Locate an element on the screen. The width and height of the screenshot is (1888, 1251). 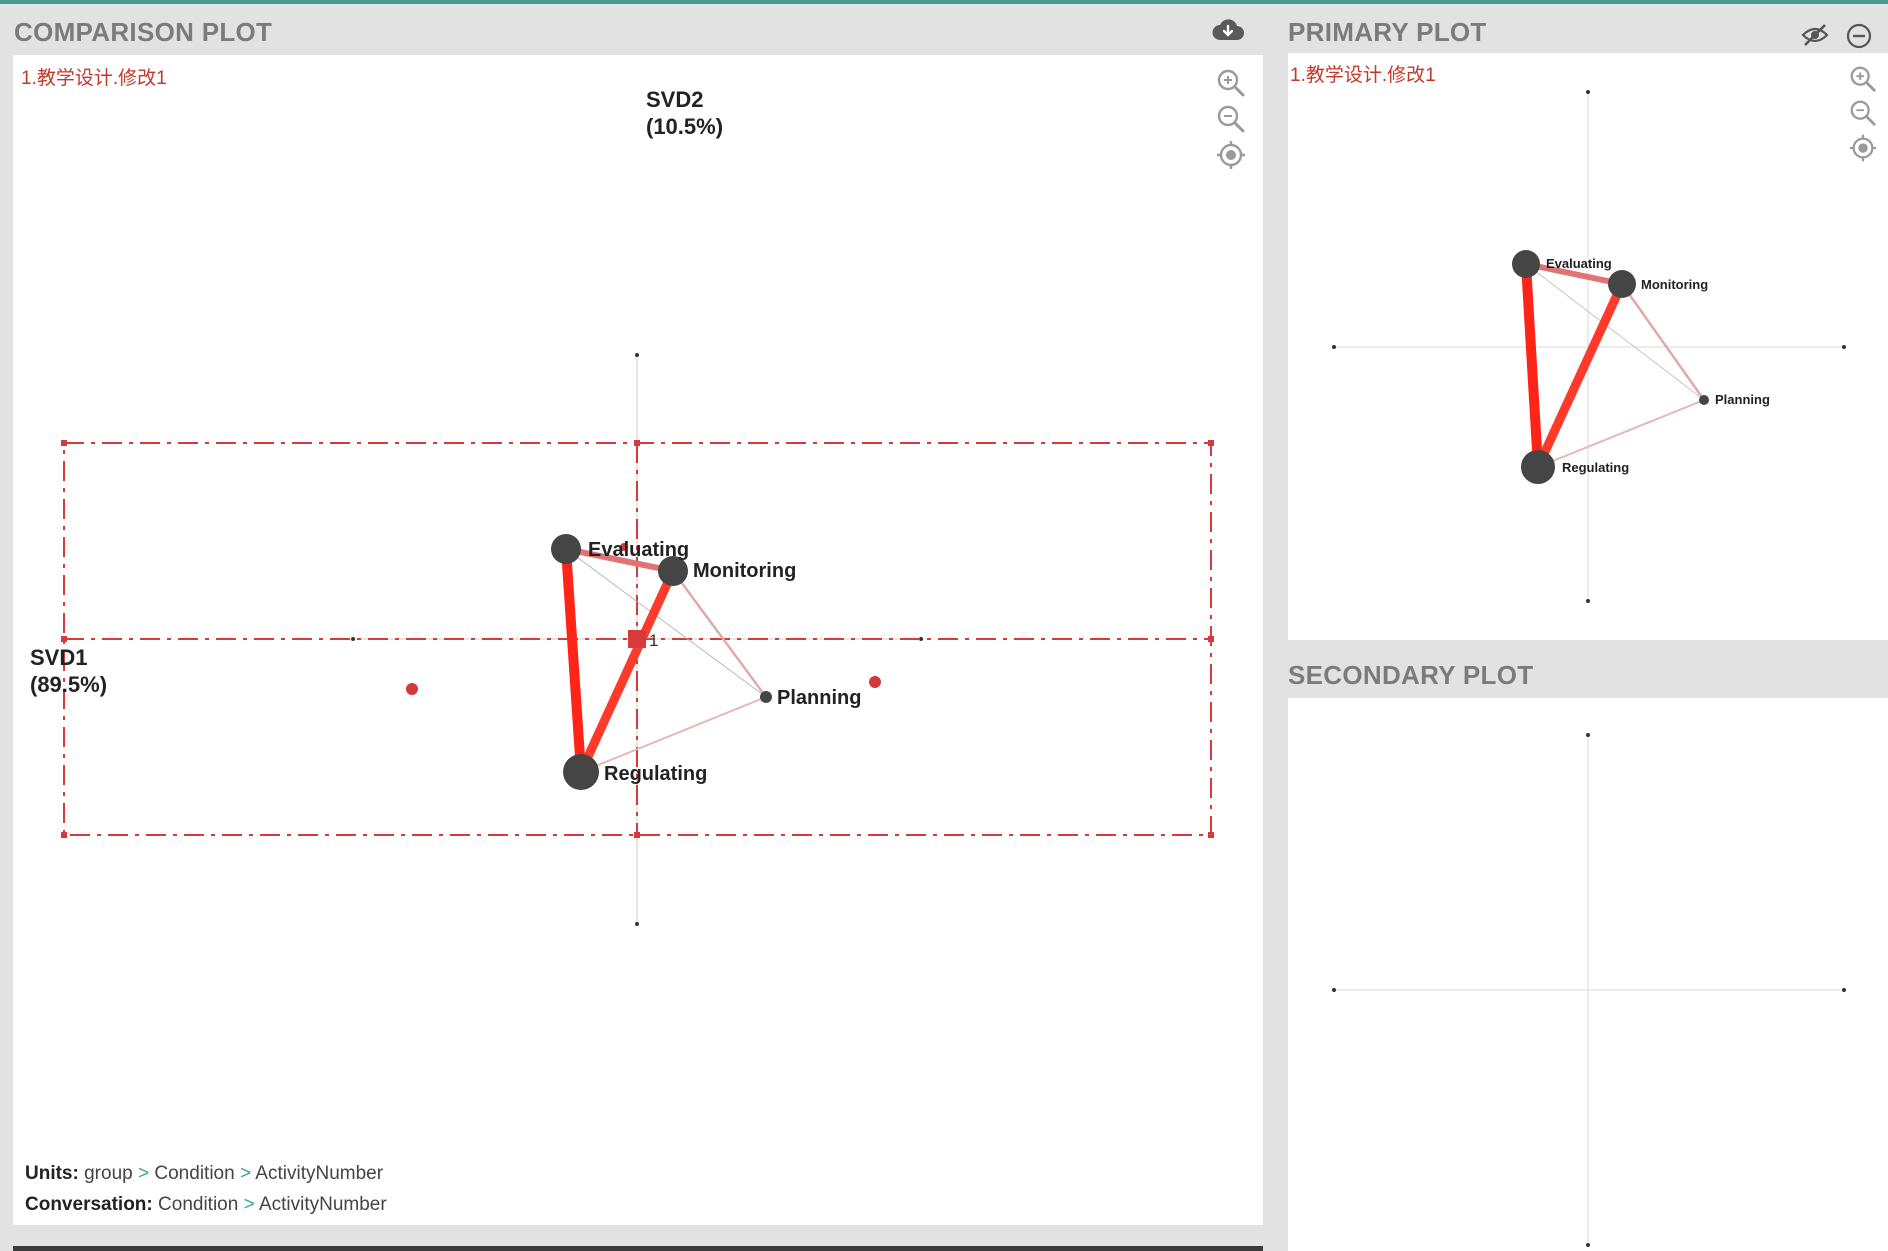
comparison-plot-header: COMPARISON PLOT is located at coordinates (143, 32).